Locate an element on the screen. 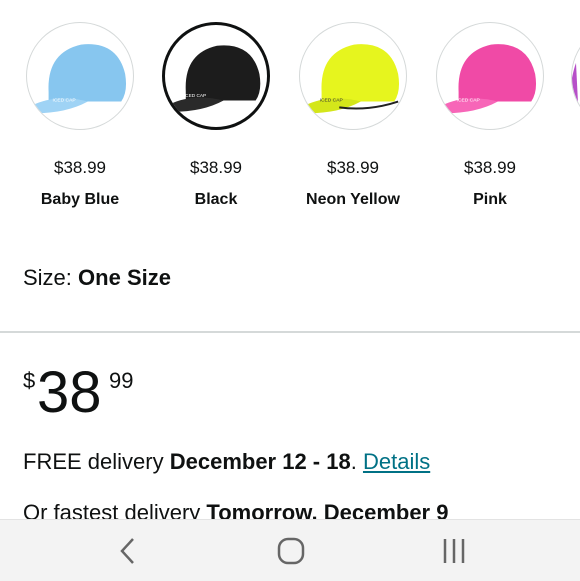 This screenshot has height=581, width=580. delivery-prefix: FREE delivery is located at coordinates (93, 461).